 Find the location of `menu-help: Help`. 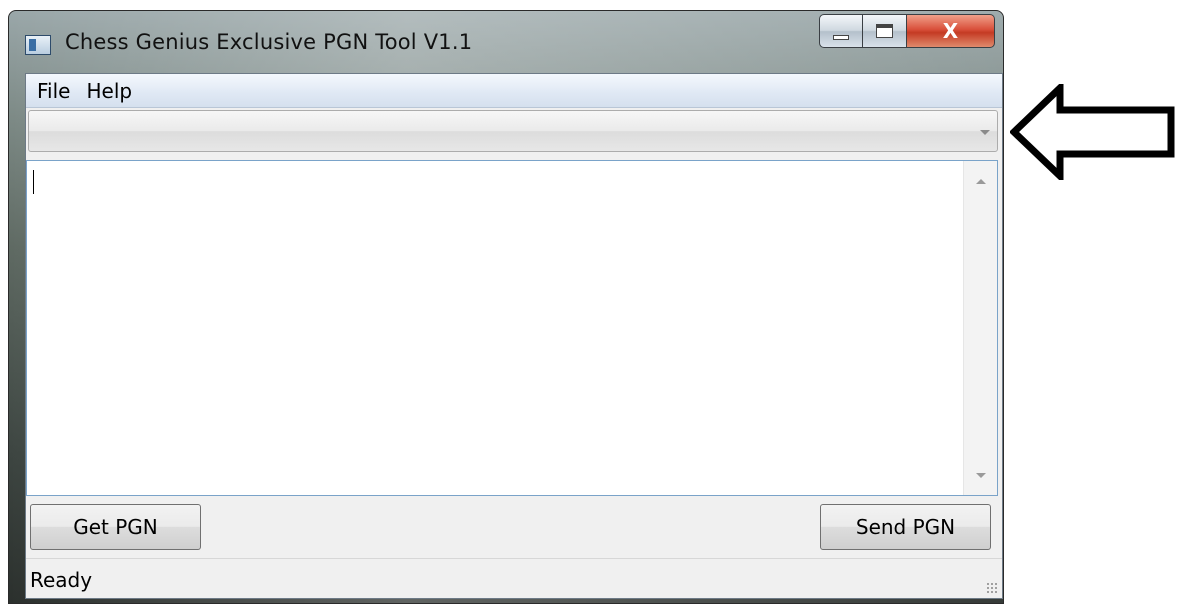

menu-help: Help is located at coordinates (109, 91).